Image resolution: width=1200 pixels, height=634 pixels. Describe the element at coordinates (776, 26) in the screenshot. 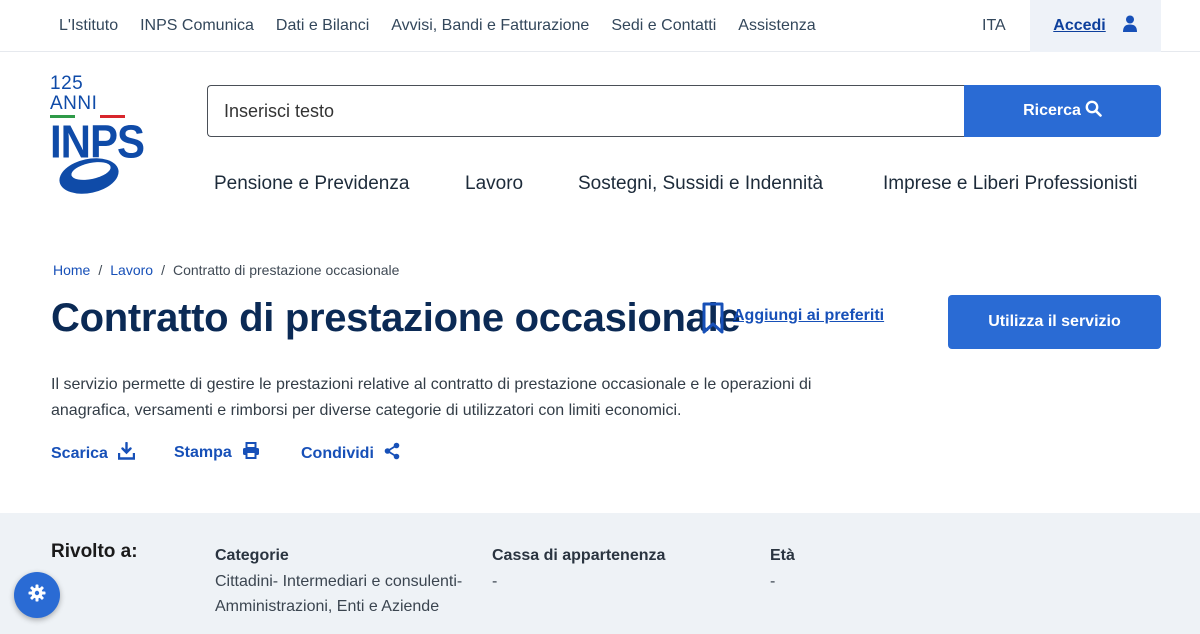

I see `topnav-item-assistenza: Assistenza` at that location.